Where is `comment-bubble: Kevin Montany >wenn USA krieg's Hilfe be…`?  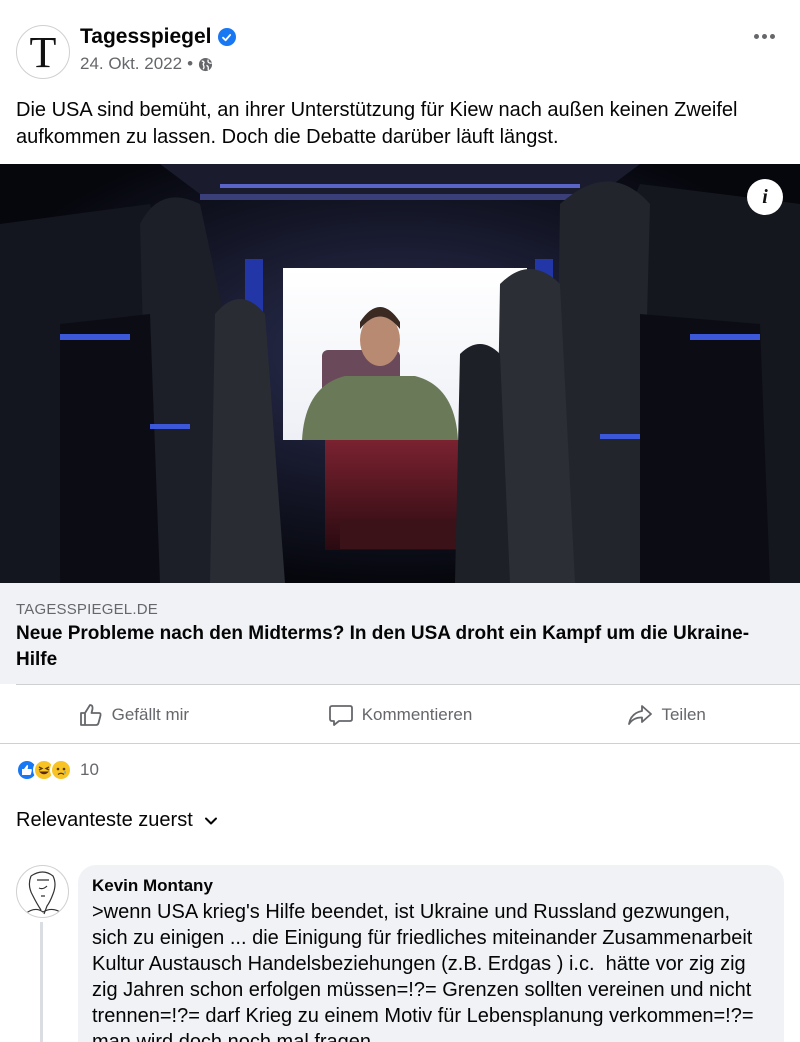 comment-bubble: Kevin Montany >wenn USA krieg's Hilfe be… is located at coordinates (431, 953).